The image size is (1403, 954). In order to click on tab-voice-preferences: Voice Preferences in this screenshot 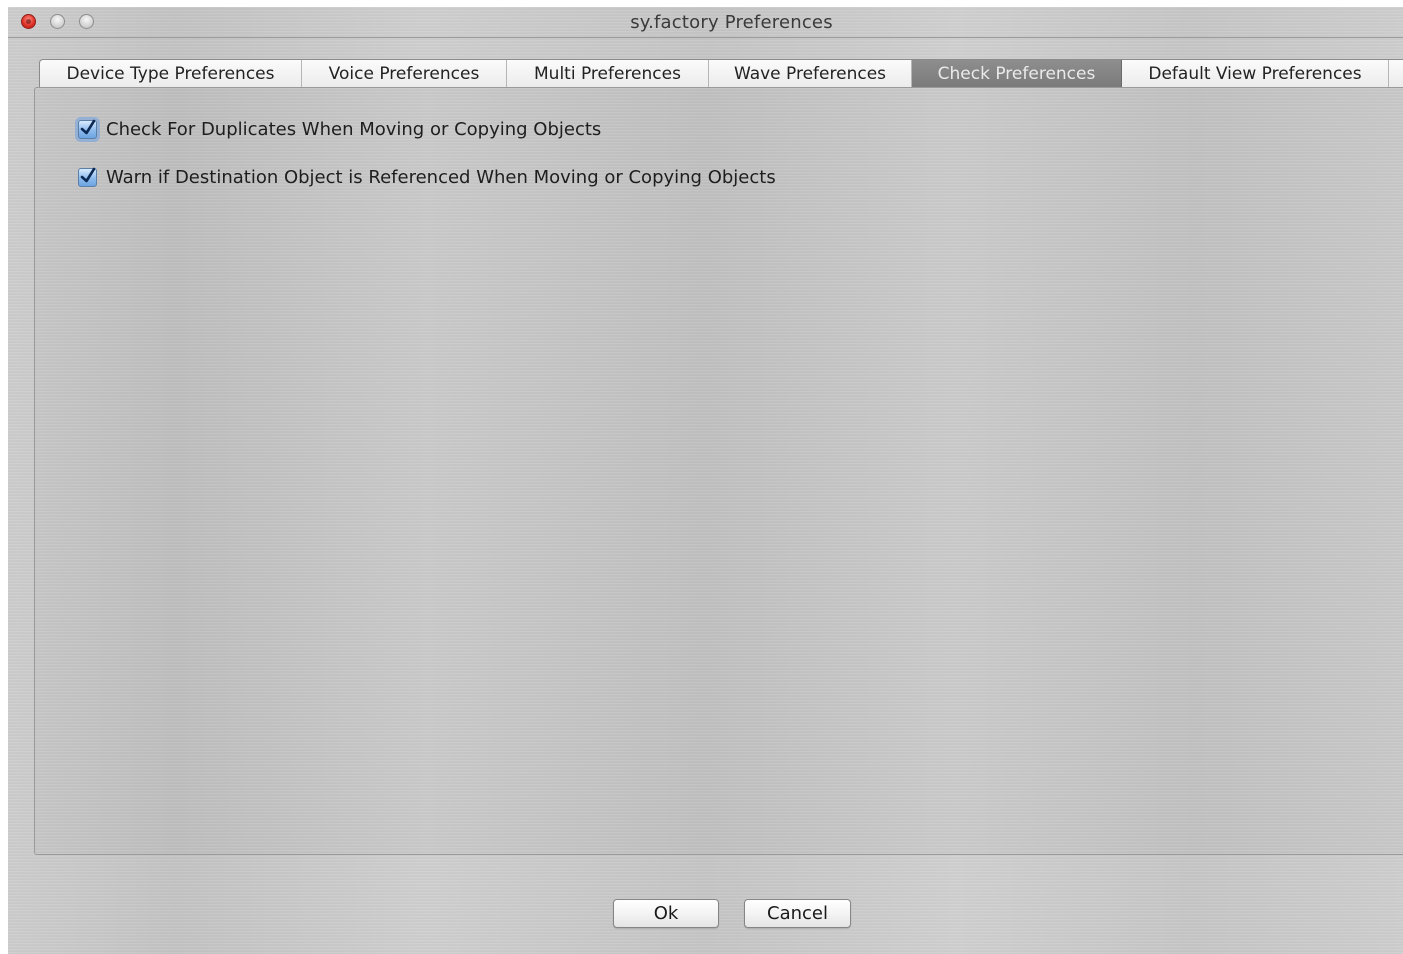, I will do `click(404, 74)`.